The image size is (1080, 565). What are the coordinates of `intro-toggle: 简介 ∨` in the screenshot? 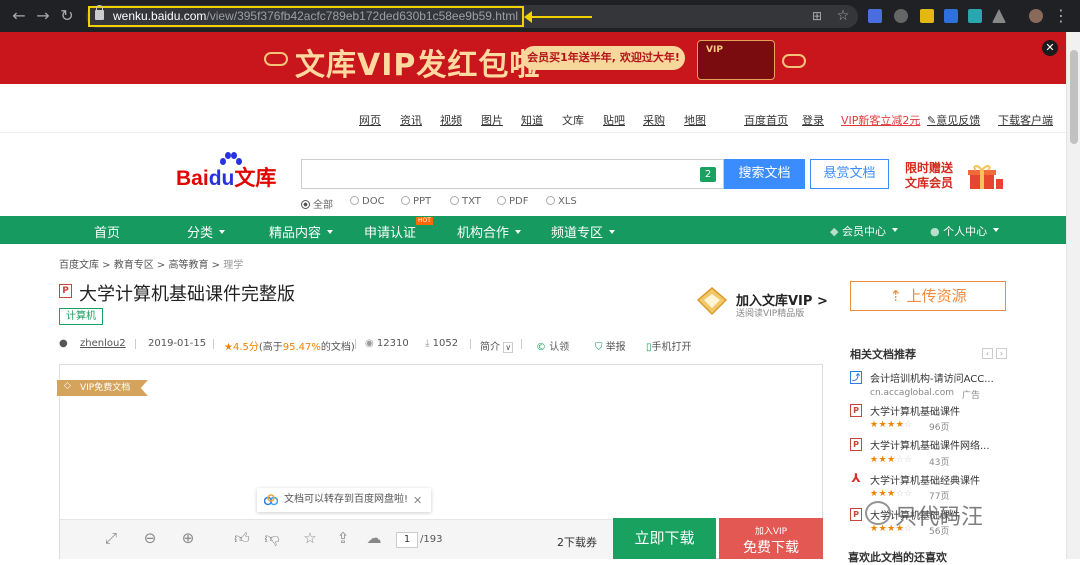 It's located at (497, 345).